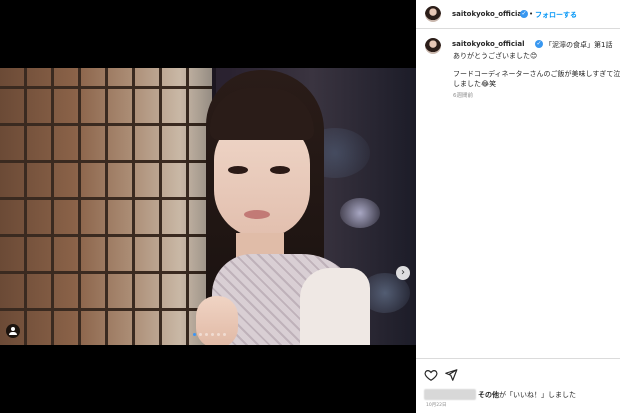 Image resolution: width=620 pixels, height=413 pixels. I want to click on carousel-pagination, so click(209, 334).